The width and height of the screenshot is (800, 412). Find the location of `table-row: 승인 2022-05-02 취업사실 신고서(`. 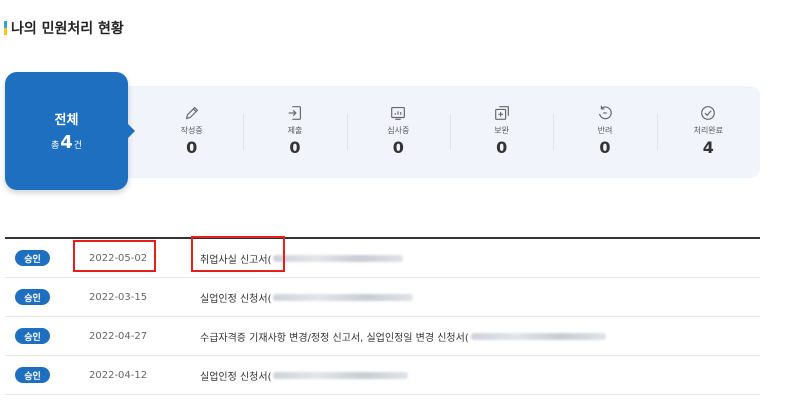

table-row: 승인 2022-05-02 취업사실 신고서( is located at coordinates (382, 258).